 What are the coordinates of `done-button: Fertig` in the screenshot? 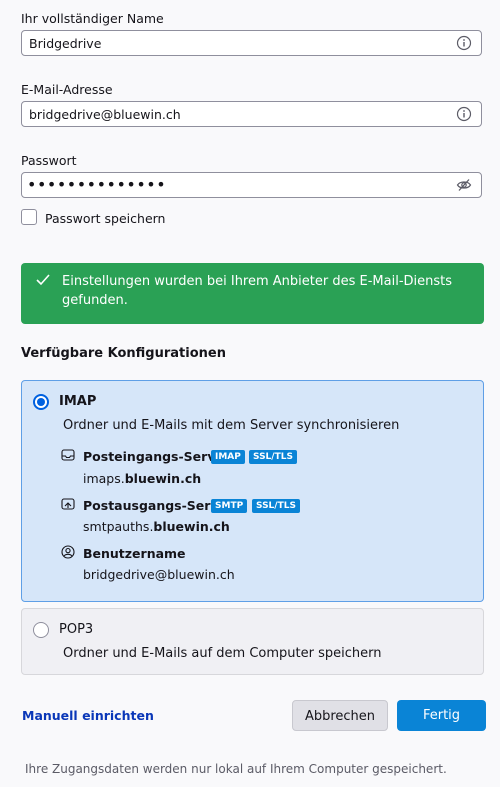 It's located at (441, 715).